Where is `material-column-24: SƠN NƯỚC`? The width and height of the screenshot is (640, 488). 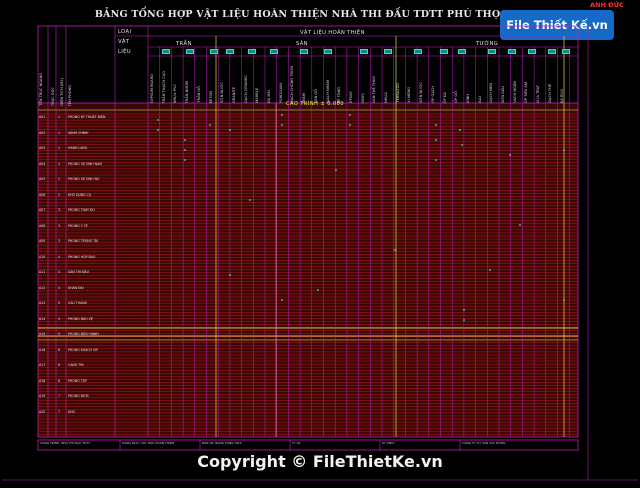
material-column-24: SƠN NƯỚC is located at coordinates (421, 92).